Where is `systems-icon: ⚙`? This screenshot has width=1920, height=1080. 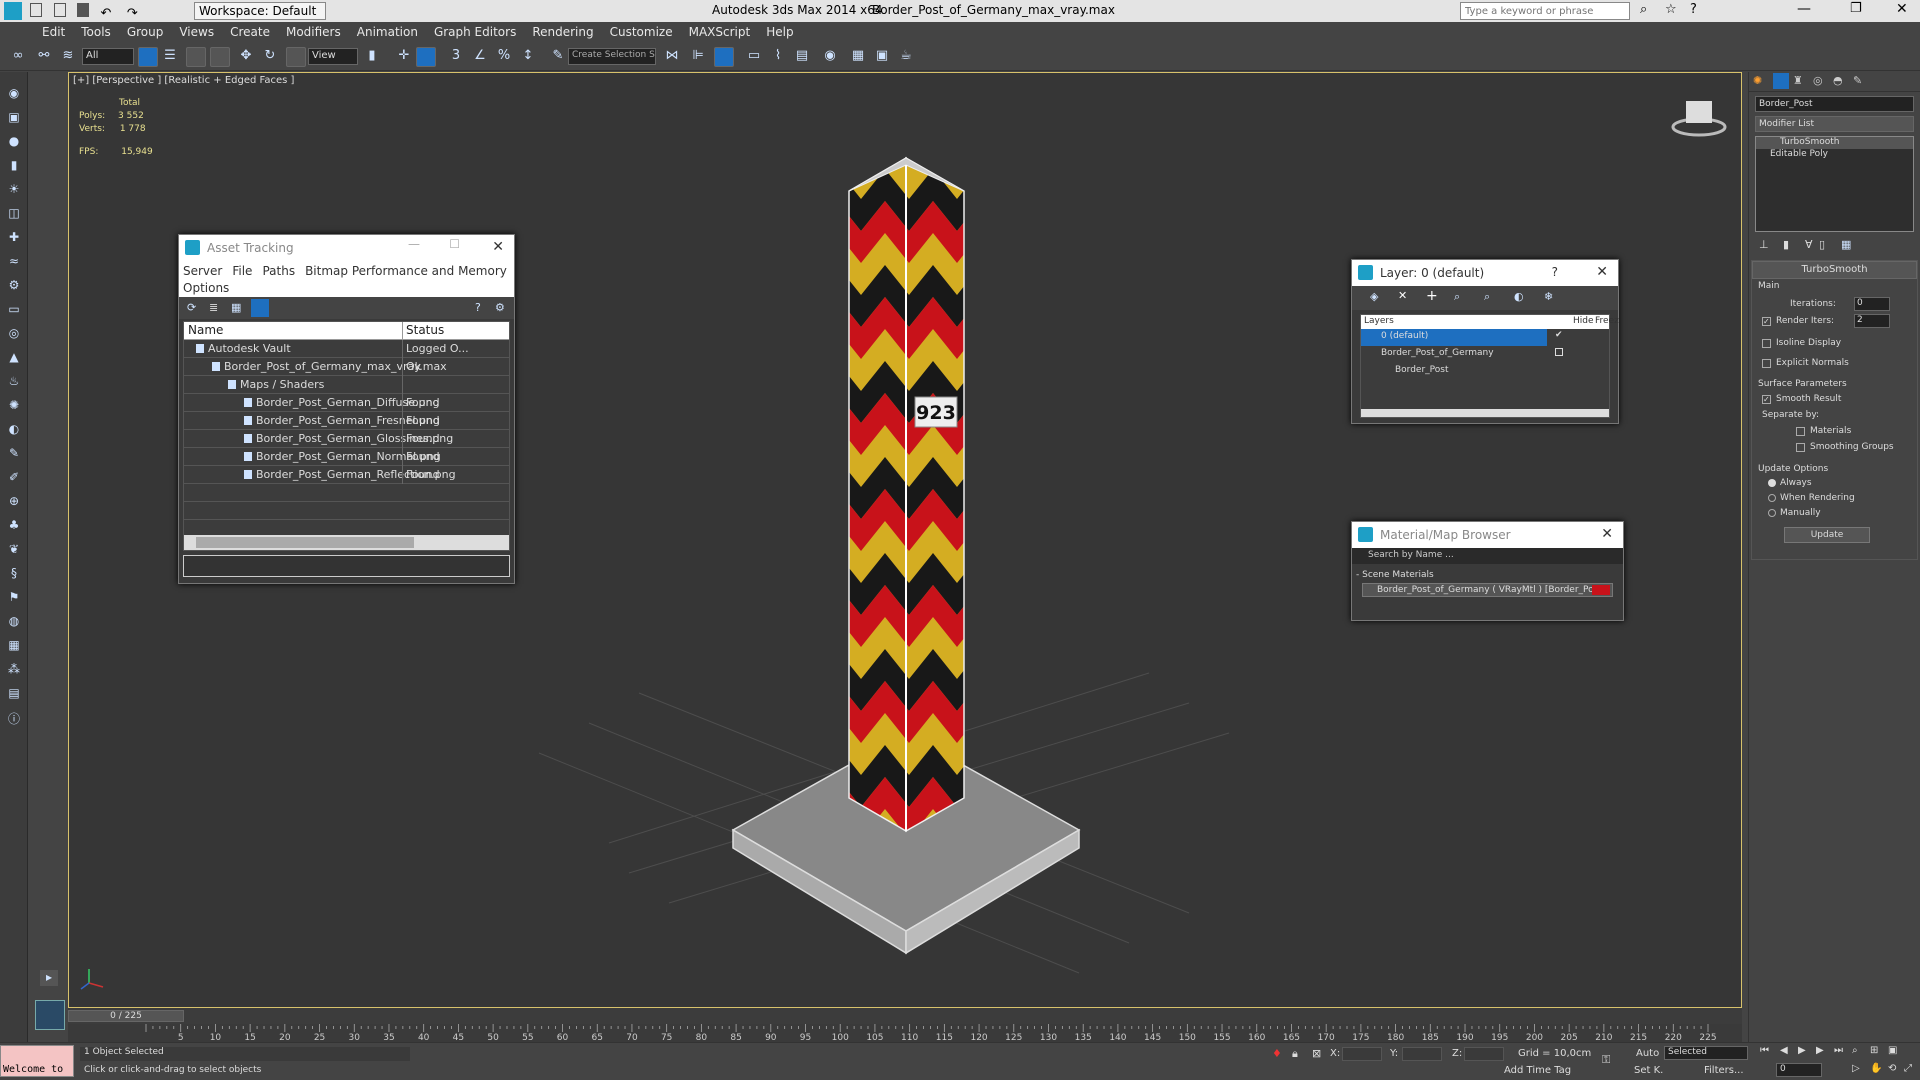
systems-icon: ⚙ is located at coordinates (14, 286).